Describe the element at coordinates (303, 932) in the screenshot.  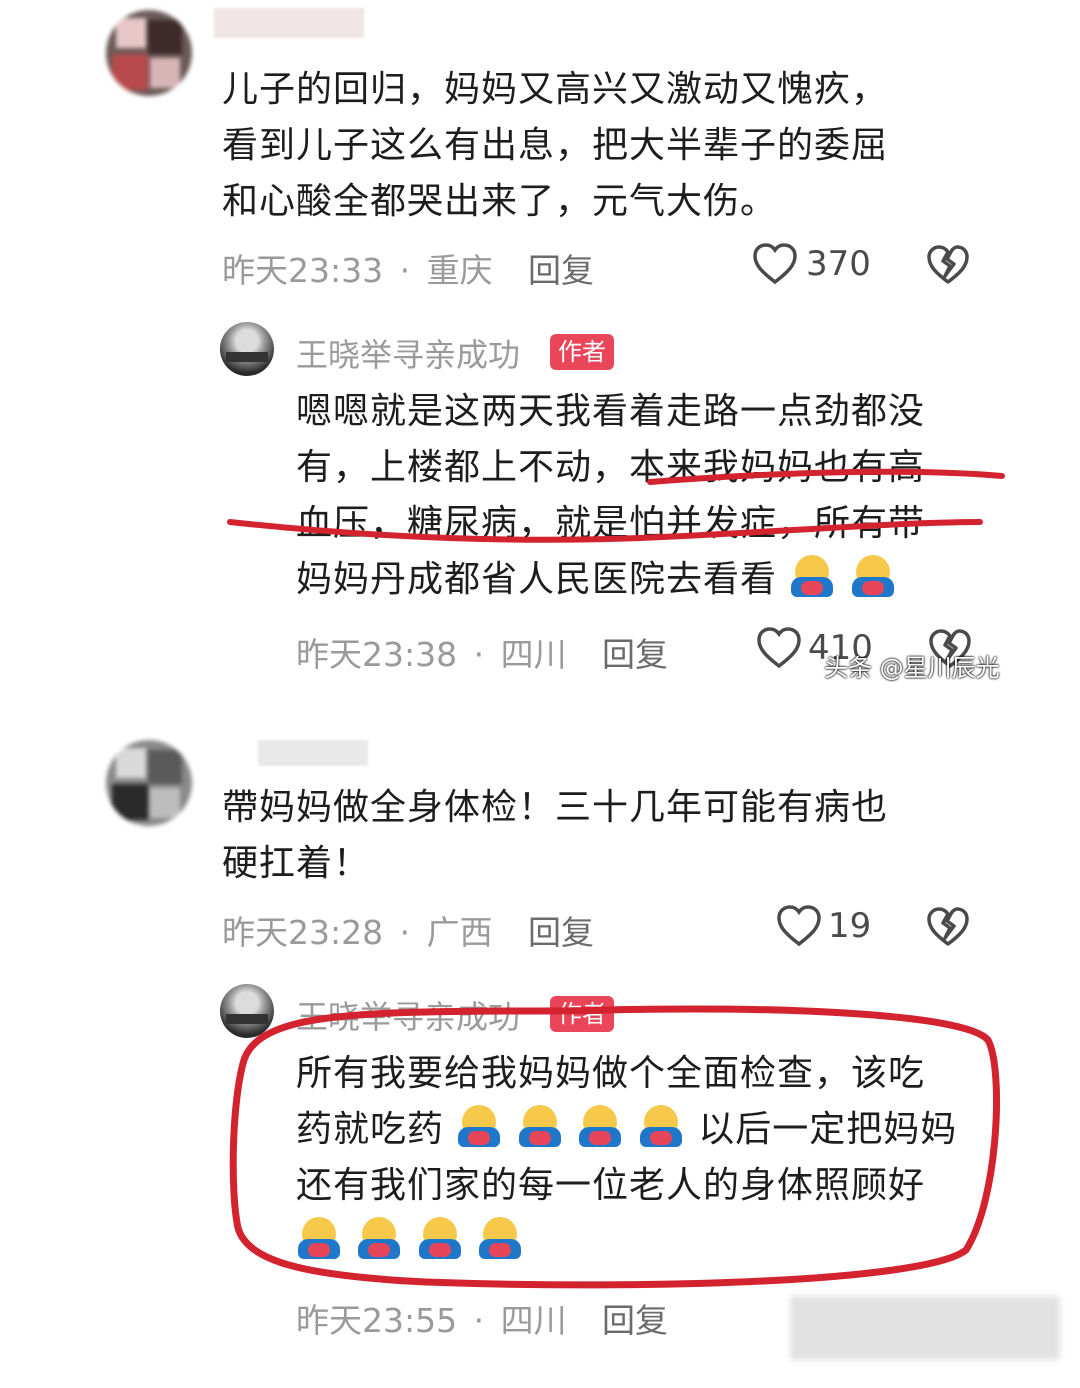
I see `comment-time: 昨天23:28` at that location.